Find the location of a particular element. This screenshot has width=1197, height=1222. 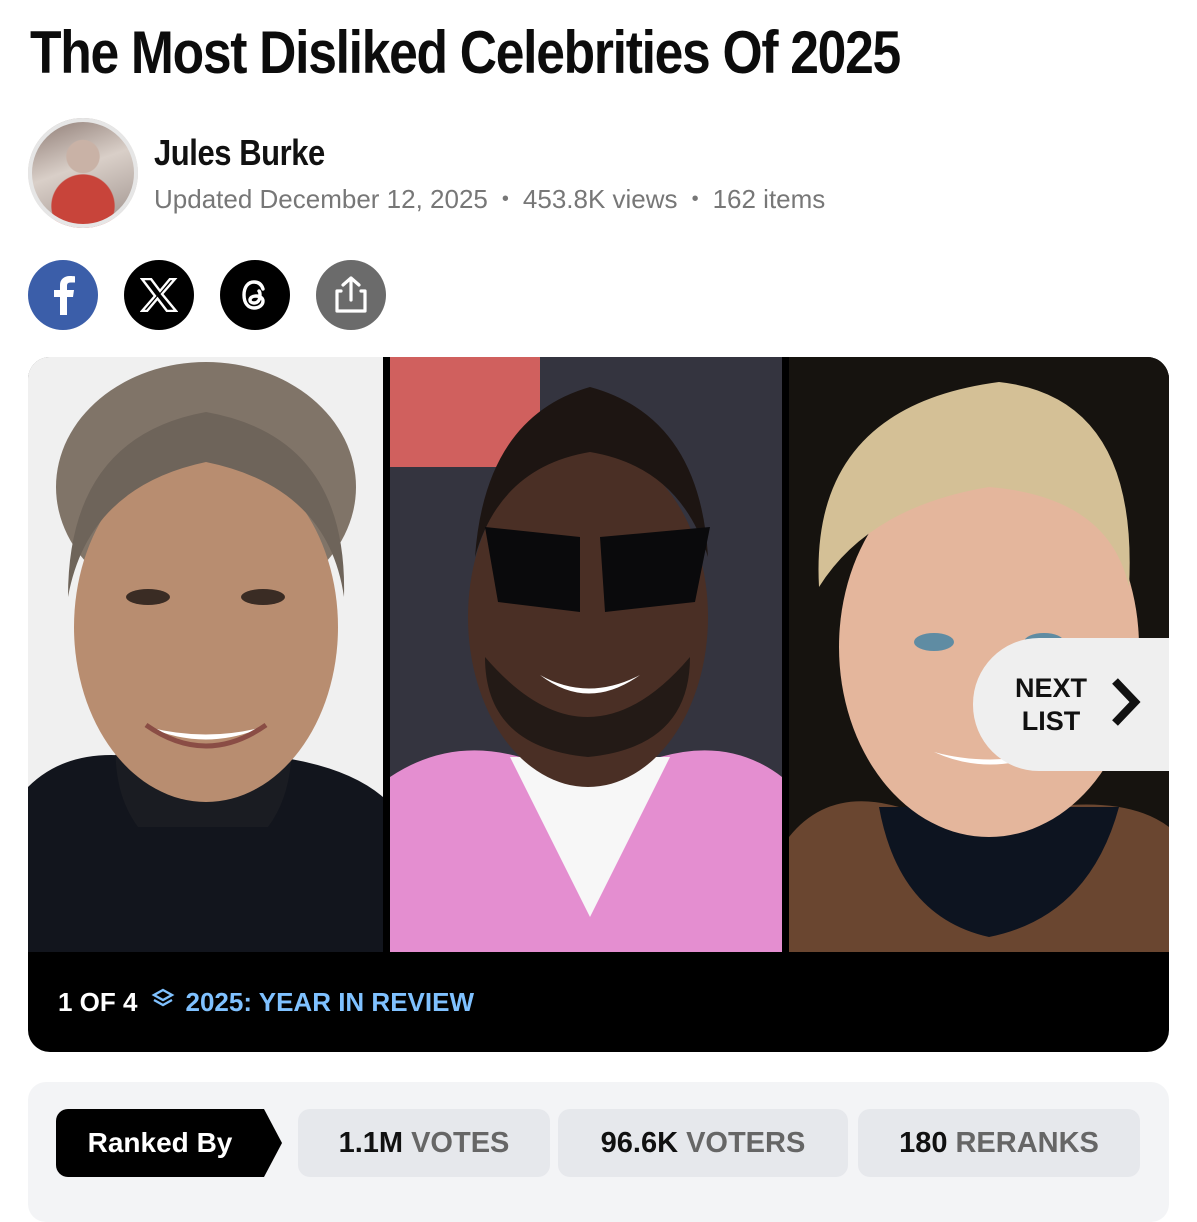

chevron-right-icon is located at coordinates (1124, 704).